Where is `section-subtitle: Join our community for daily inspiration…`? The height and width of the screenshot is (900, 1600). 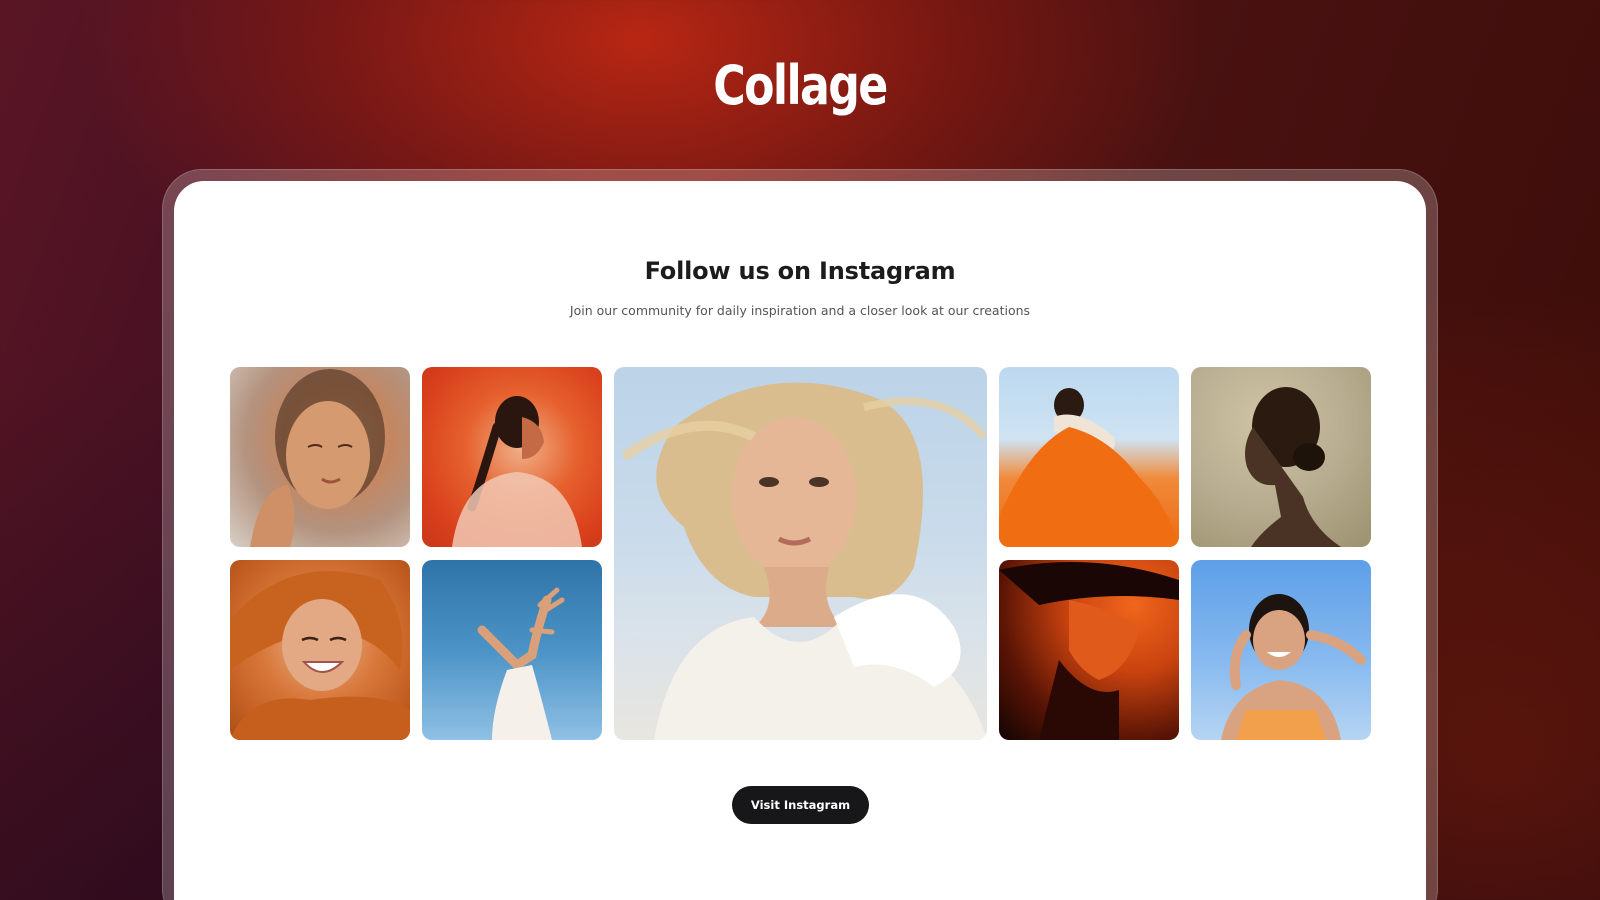
section-subtitle: Join our community for daily inspiration… is located at coordinates (800, 310).